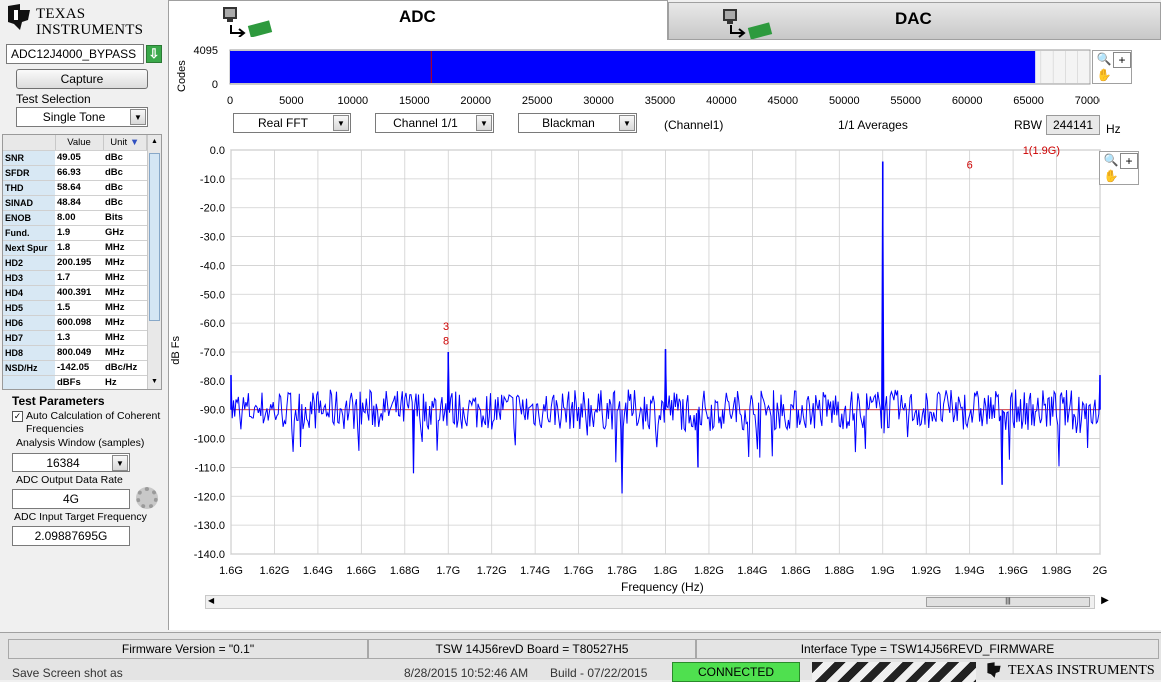 This screenshot has height=682, width=1161. I want to click on analysis-window-dropdown: 16384 ▼, so click(71, 462).